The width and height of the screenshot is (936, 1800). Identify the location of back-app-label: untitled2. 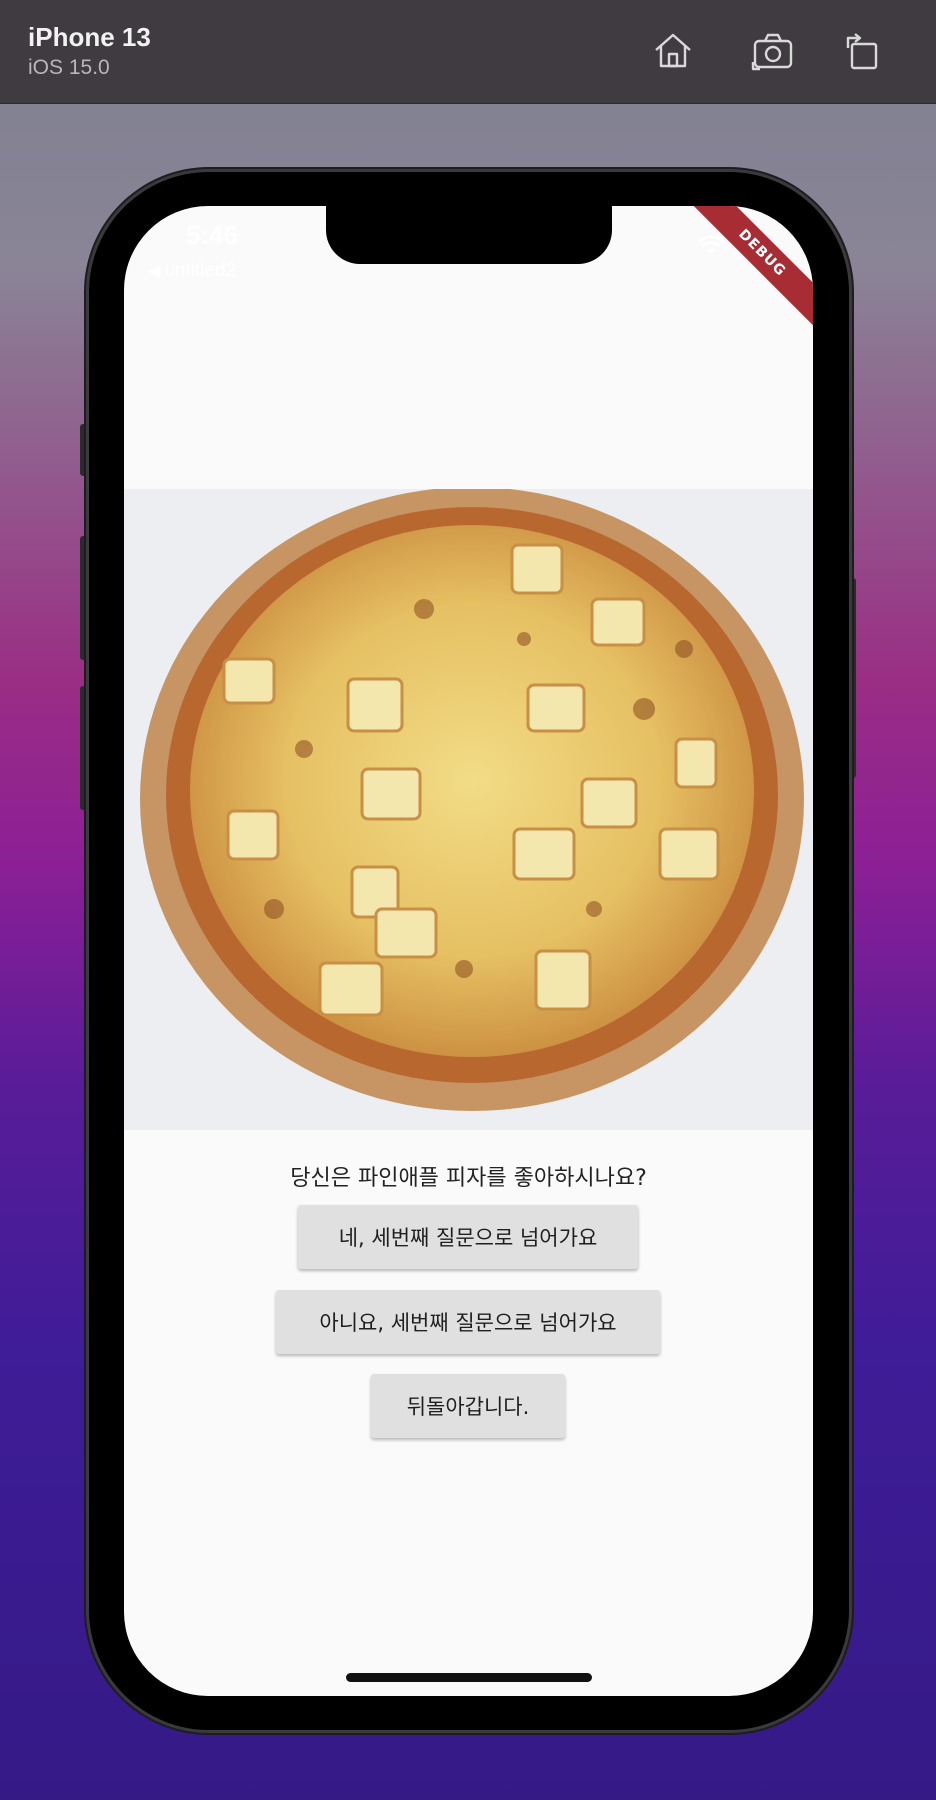
(200, 270).